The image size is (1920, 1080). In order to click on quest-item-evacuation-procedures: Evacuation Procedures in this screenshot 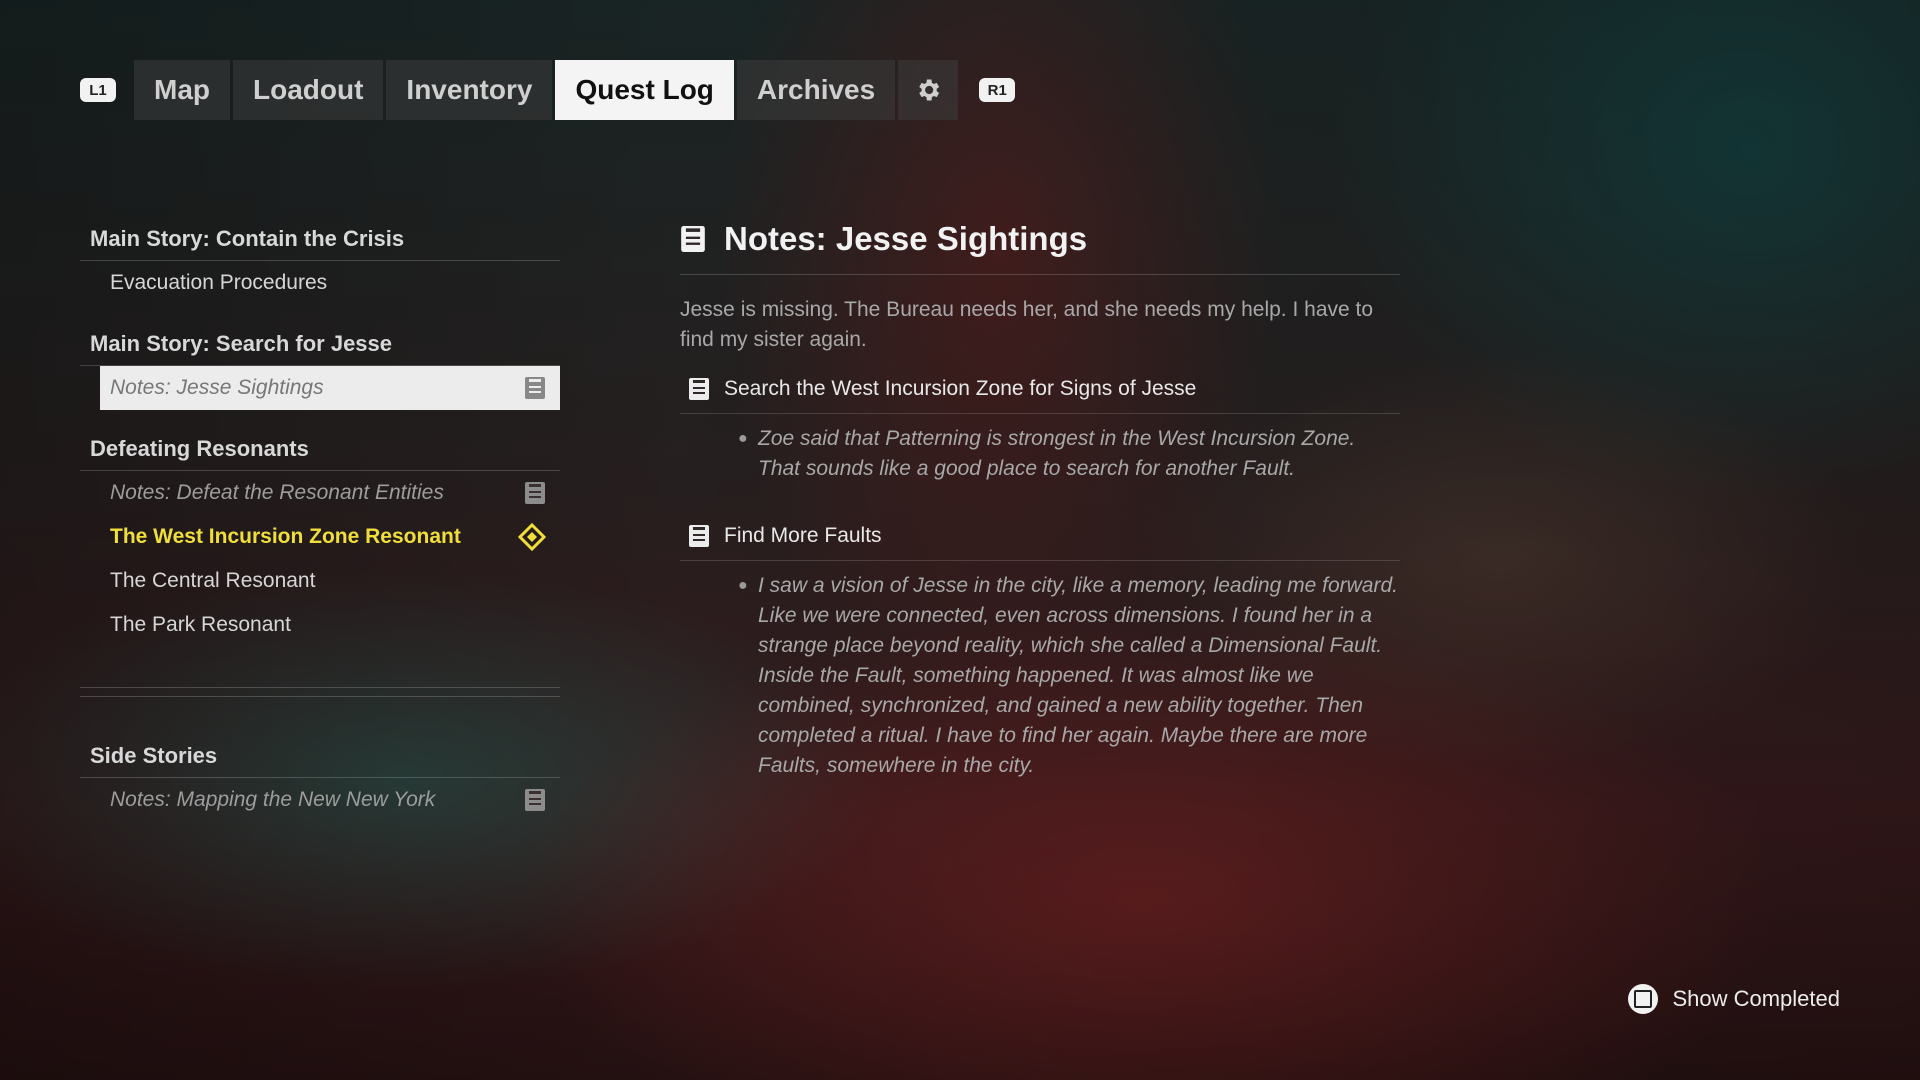, I will do `click(320, 283)`.